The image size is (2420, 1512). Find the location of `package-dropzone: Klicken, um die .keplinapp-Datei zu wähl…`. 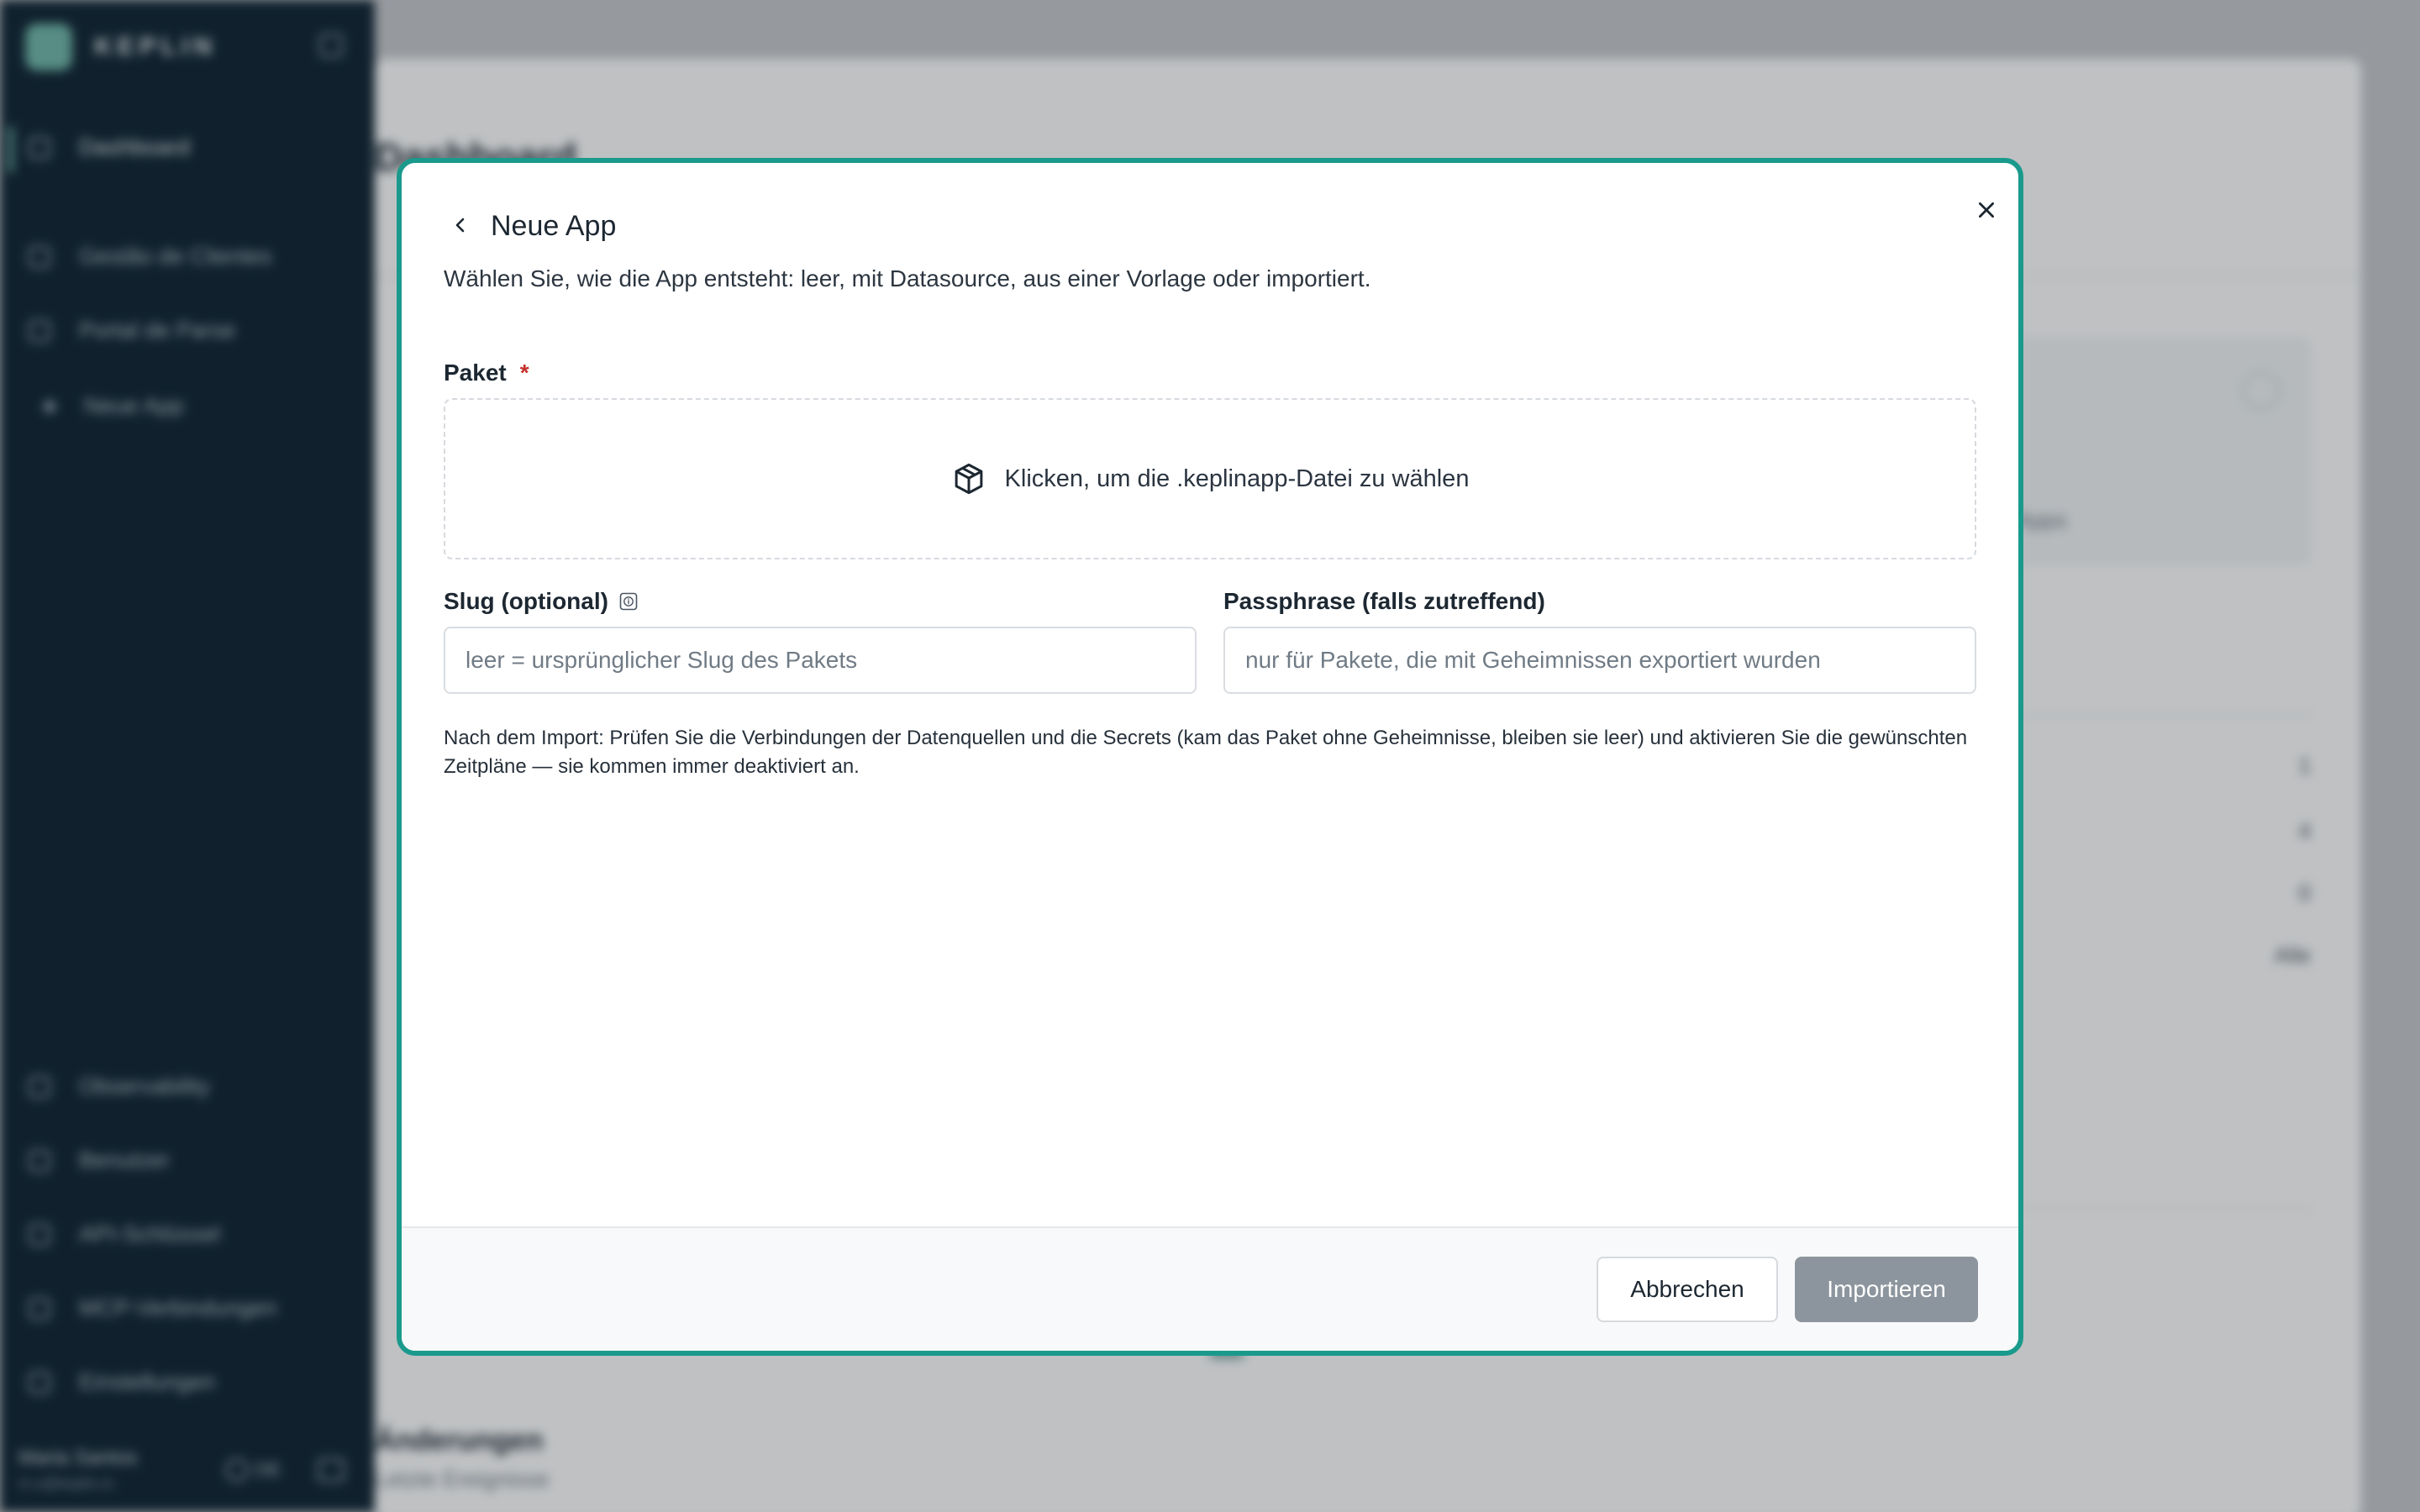

package-dropzone: Klicken, um die .keplinapp-Datei zu wähl… is located at coordinates (1210, 478).